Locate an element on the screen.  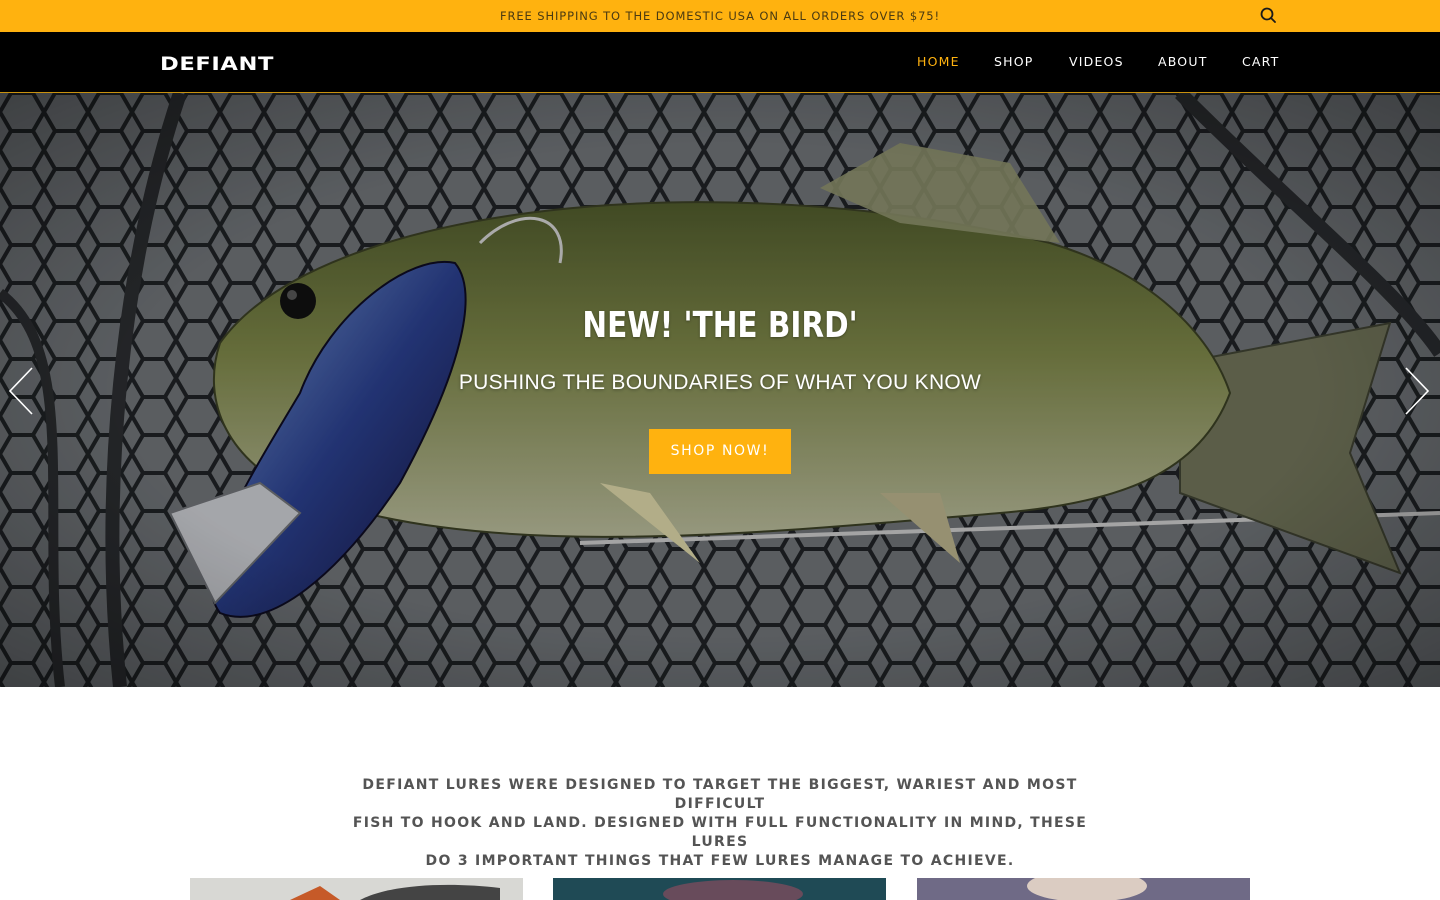
svg-text: DEFIANT is located at coordinates (217, 63).